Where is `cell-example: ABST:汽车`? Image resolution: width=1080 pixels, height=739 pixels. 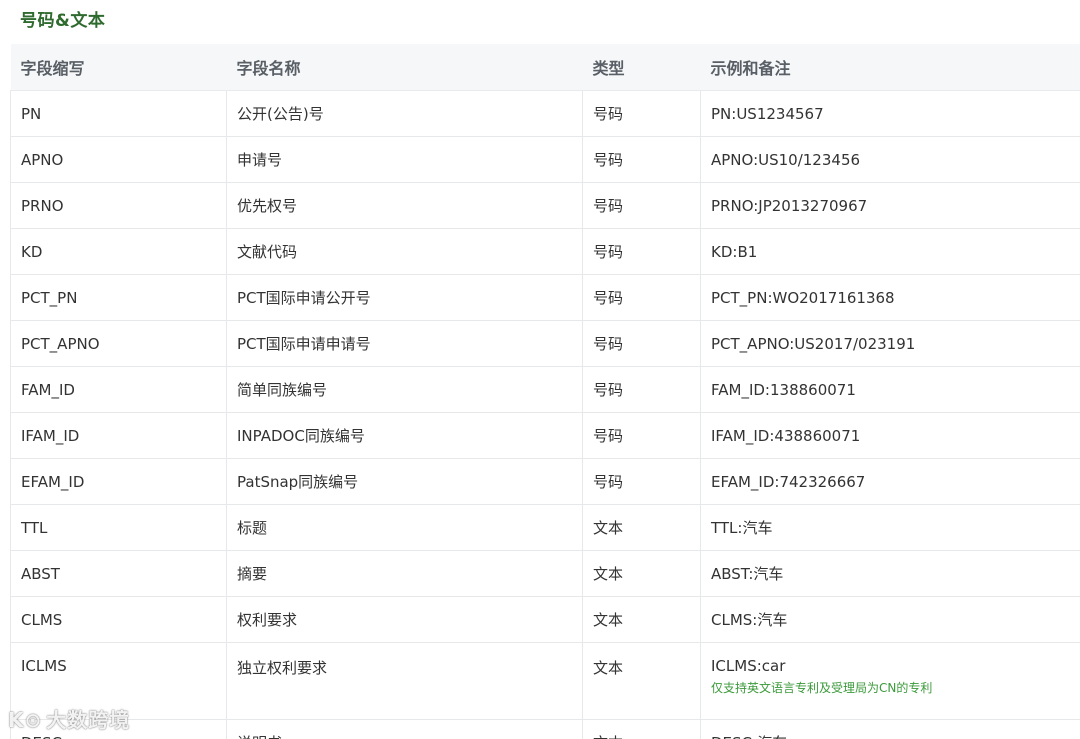
cell-example: ABST:汽车 is located at coordinates (890, 573).